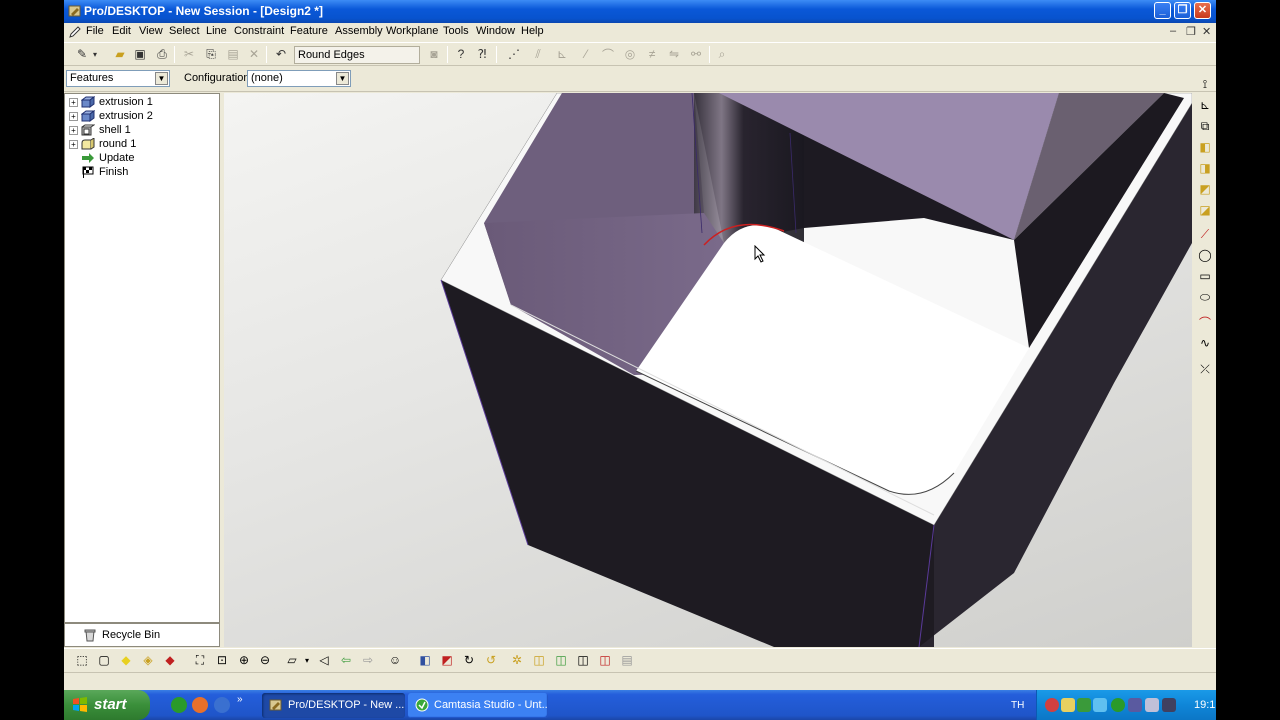  Describe the element at coordinates (107, 705) in the screenshot. I see `start-button: start` at that location.